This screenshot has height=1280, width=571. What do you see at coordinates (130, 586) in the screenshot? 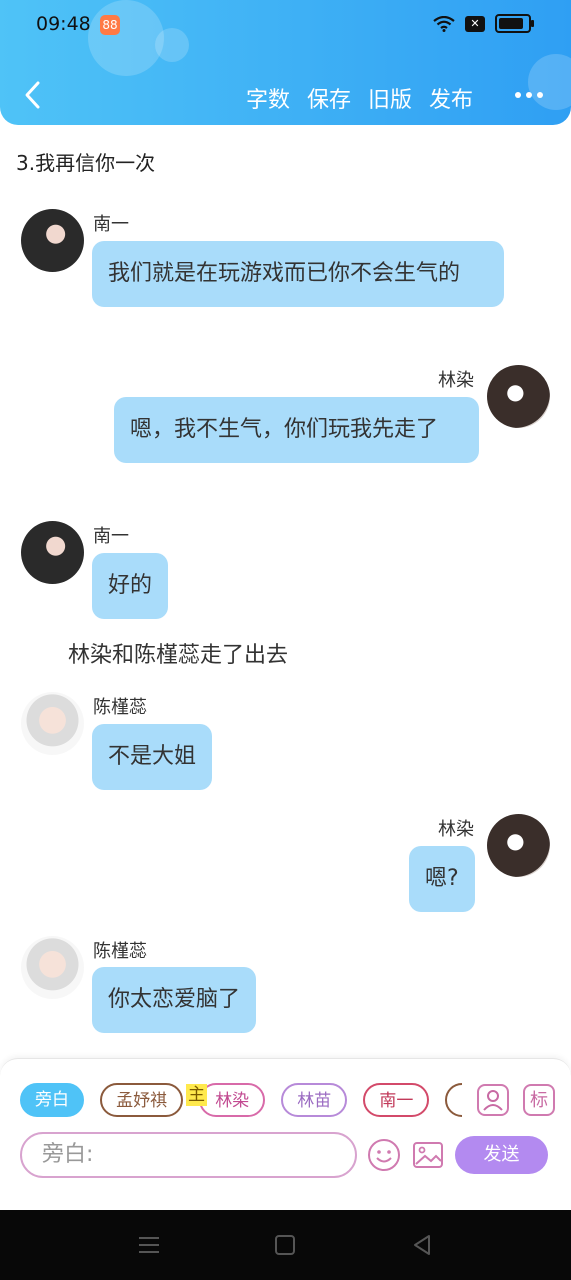
I see `message-bubble: 好的` at bounding box center [130, 586].